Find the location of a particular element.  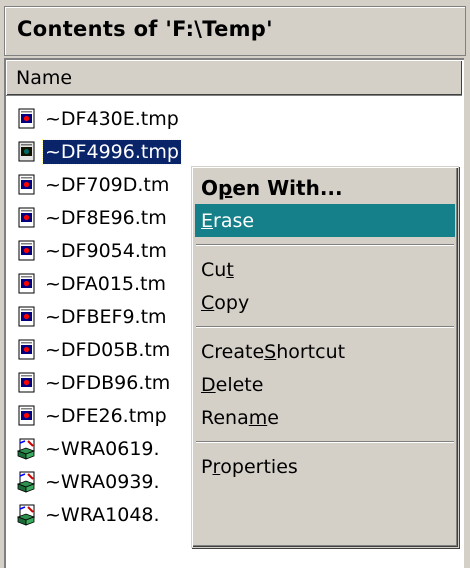

menu-item-create-shortcut: Create Shortcut is located at coordinates (325, 351).